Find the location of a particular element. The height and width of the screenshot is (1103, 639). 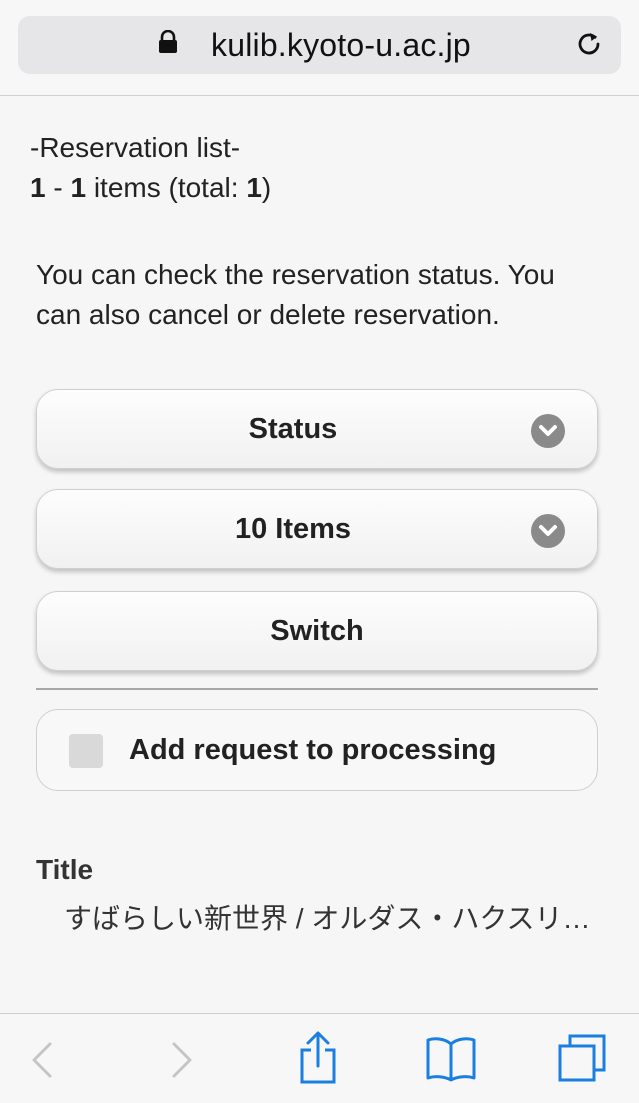

status-select-label: Status is located at coordinates (293, 428).